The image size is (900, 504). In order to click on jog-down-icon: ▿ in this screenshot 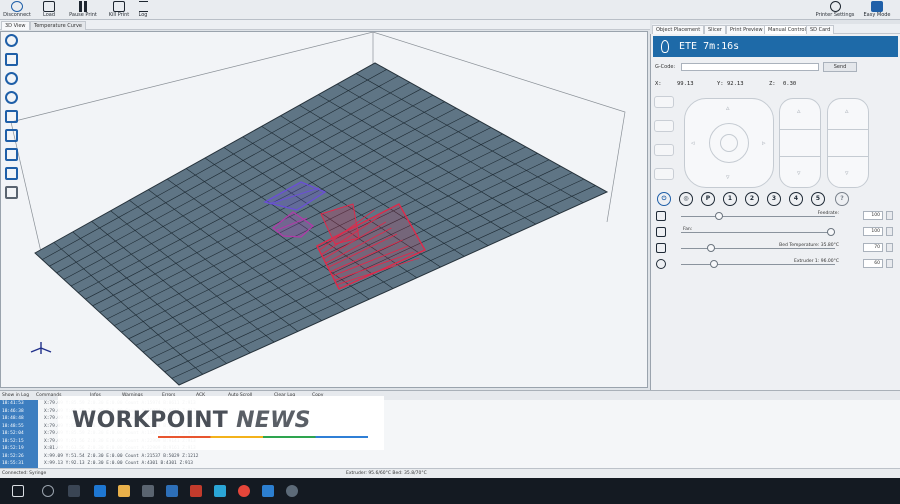, I will do `click(728, 177)`.